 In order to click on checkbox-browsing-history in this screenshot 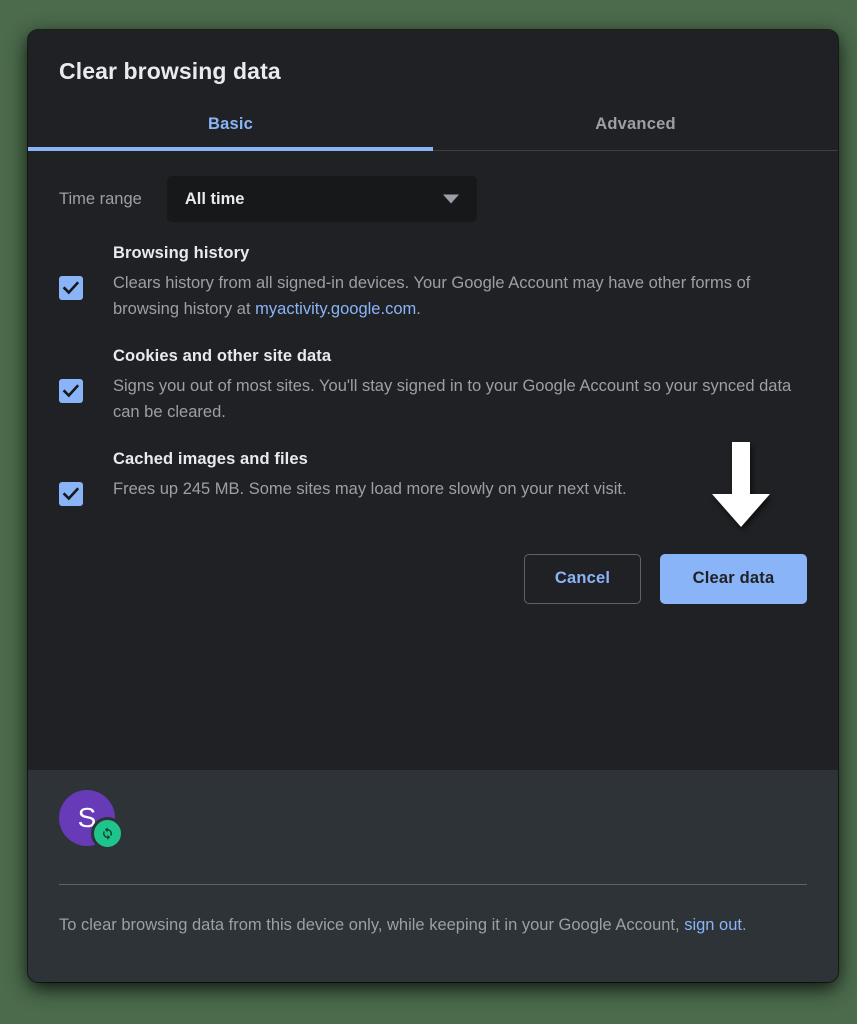, I will do `click(71, 288)`.